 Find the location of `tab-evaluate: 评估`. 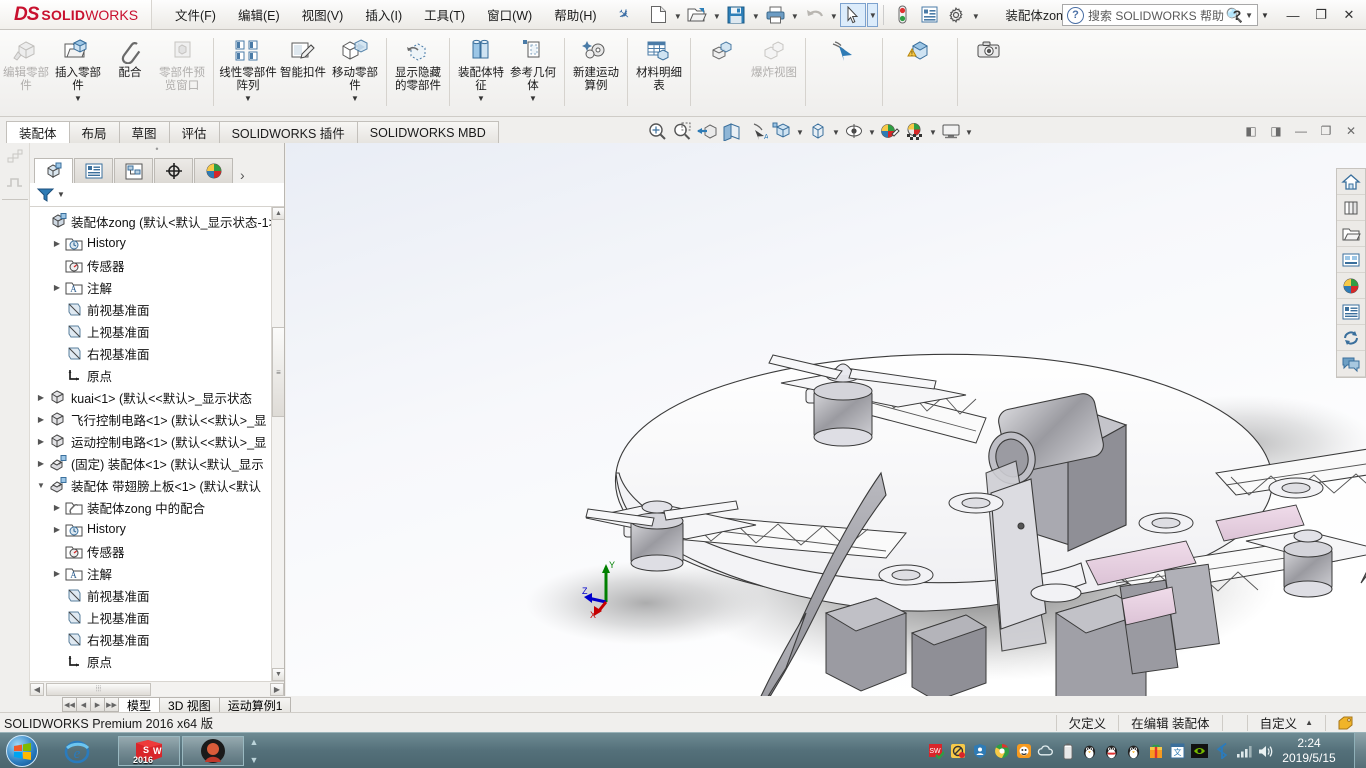

tab-evaluate: 评估 is located at coordinates (194, 132).